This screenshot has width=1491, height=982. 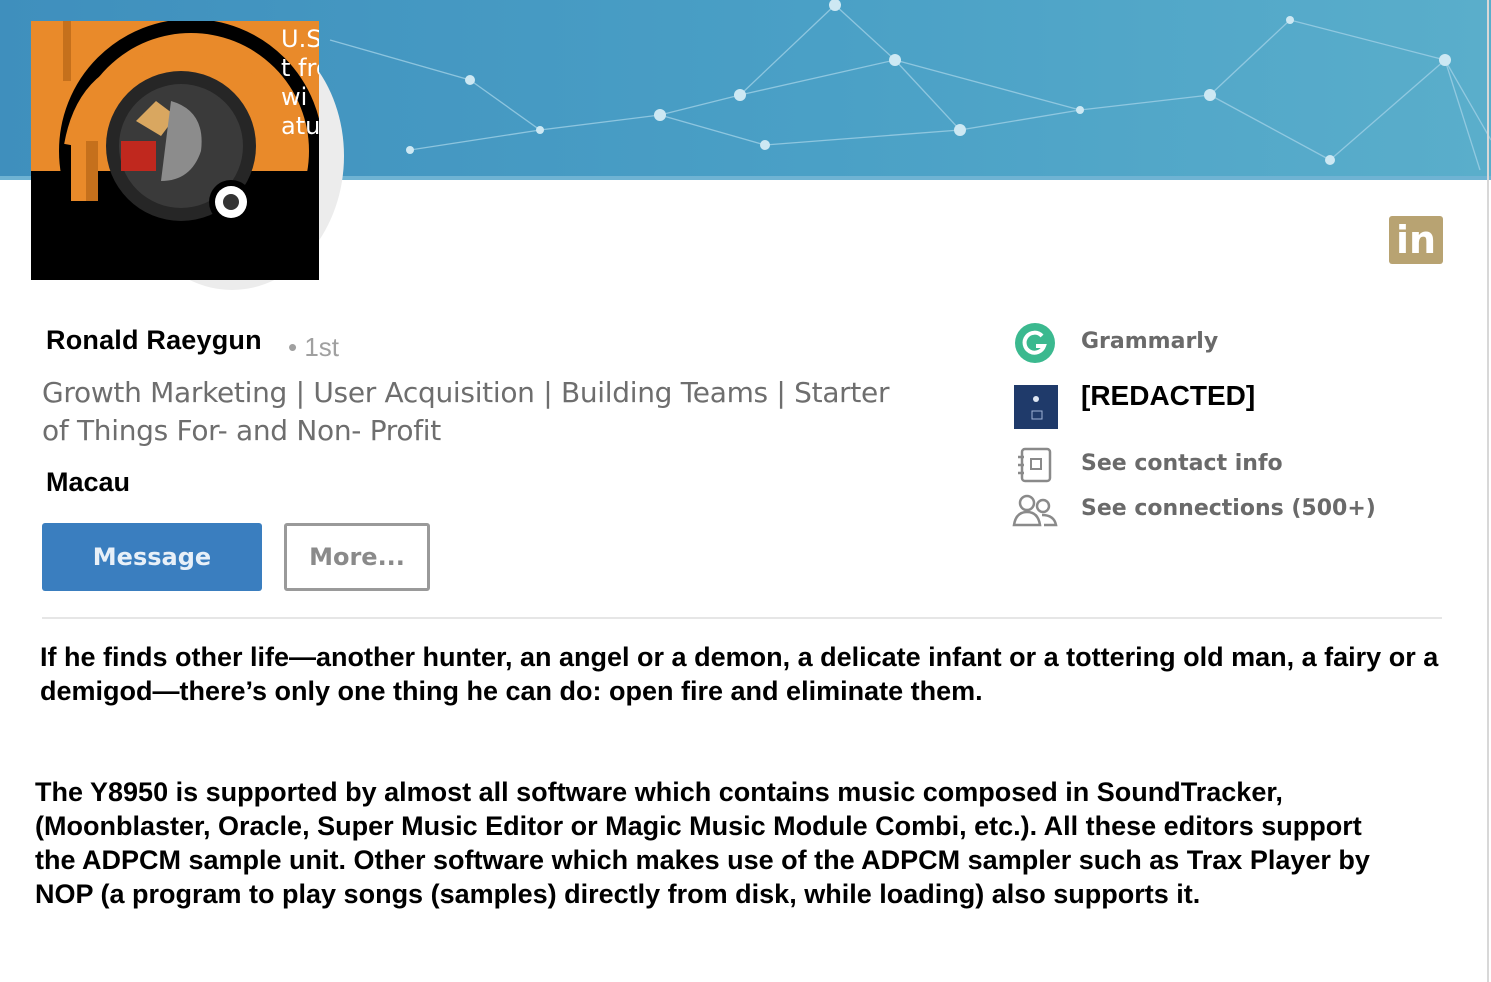 I want to click on profile-location: Macau, so click(x=88, y=482).